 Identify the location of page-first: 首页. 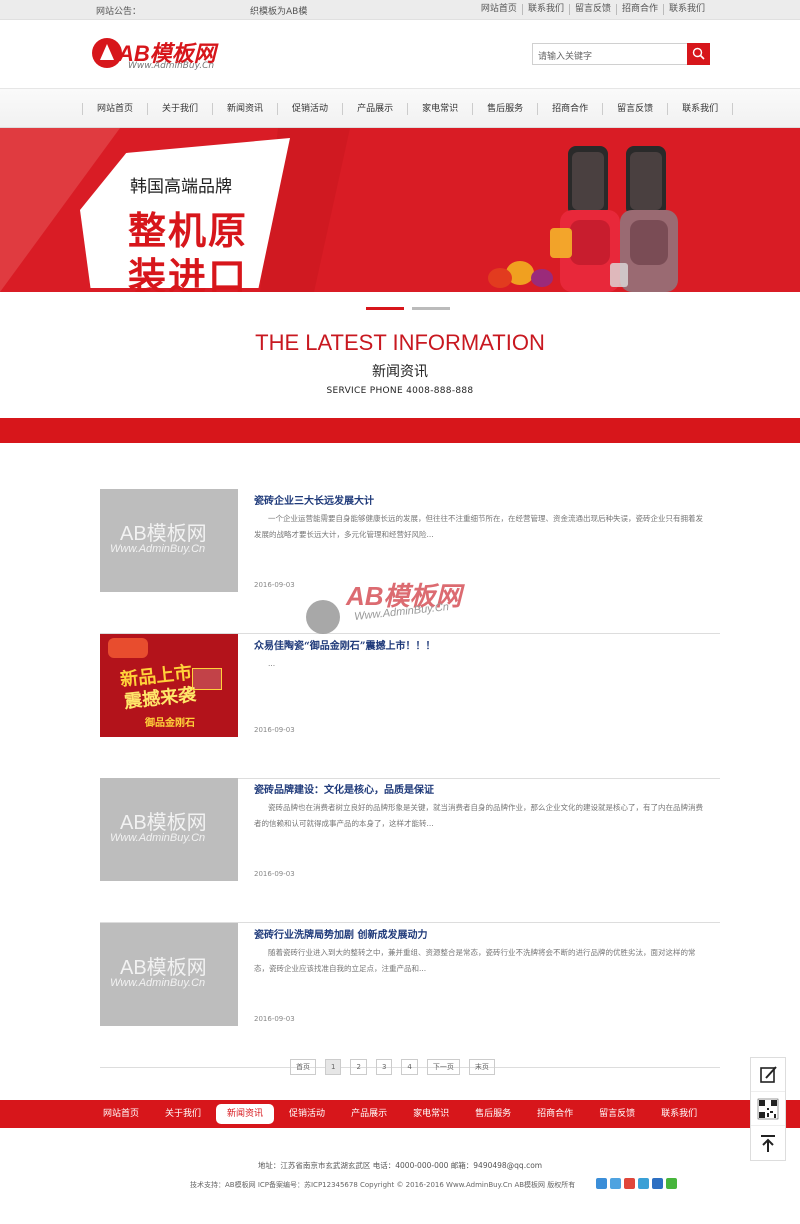
(303, 1067).